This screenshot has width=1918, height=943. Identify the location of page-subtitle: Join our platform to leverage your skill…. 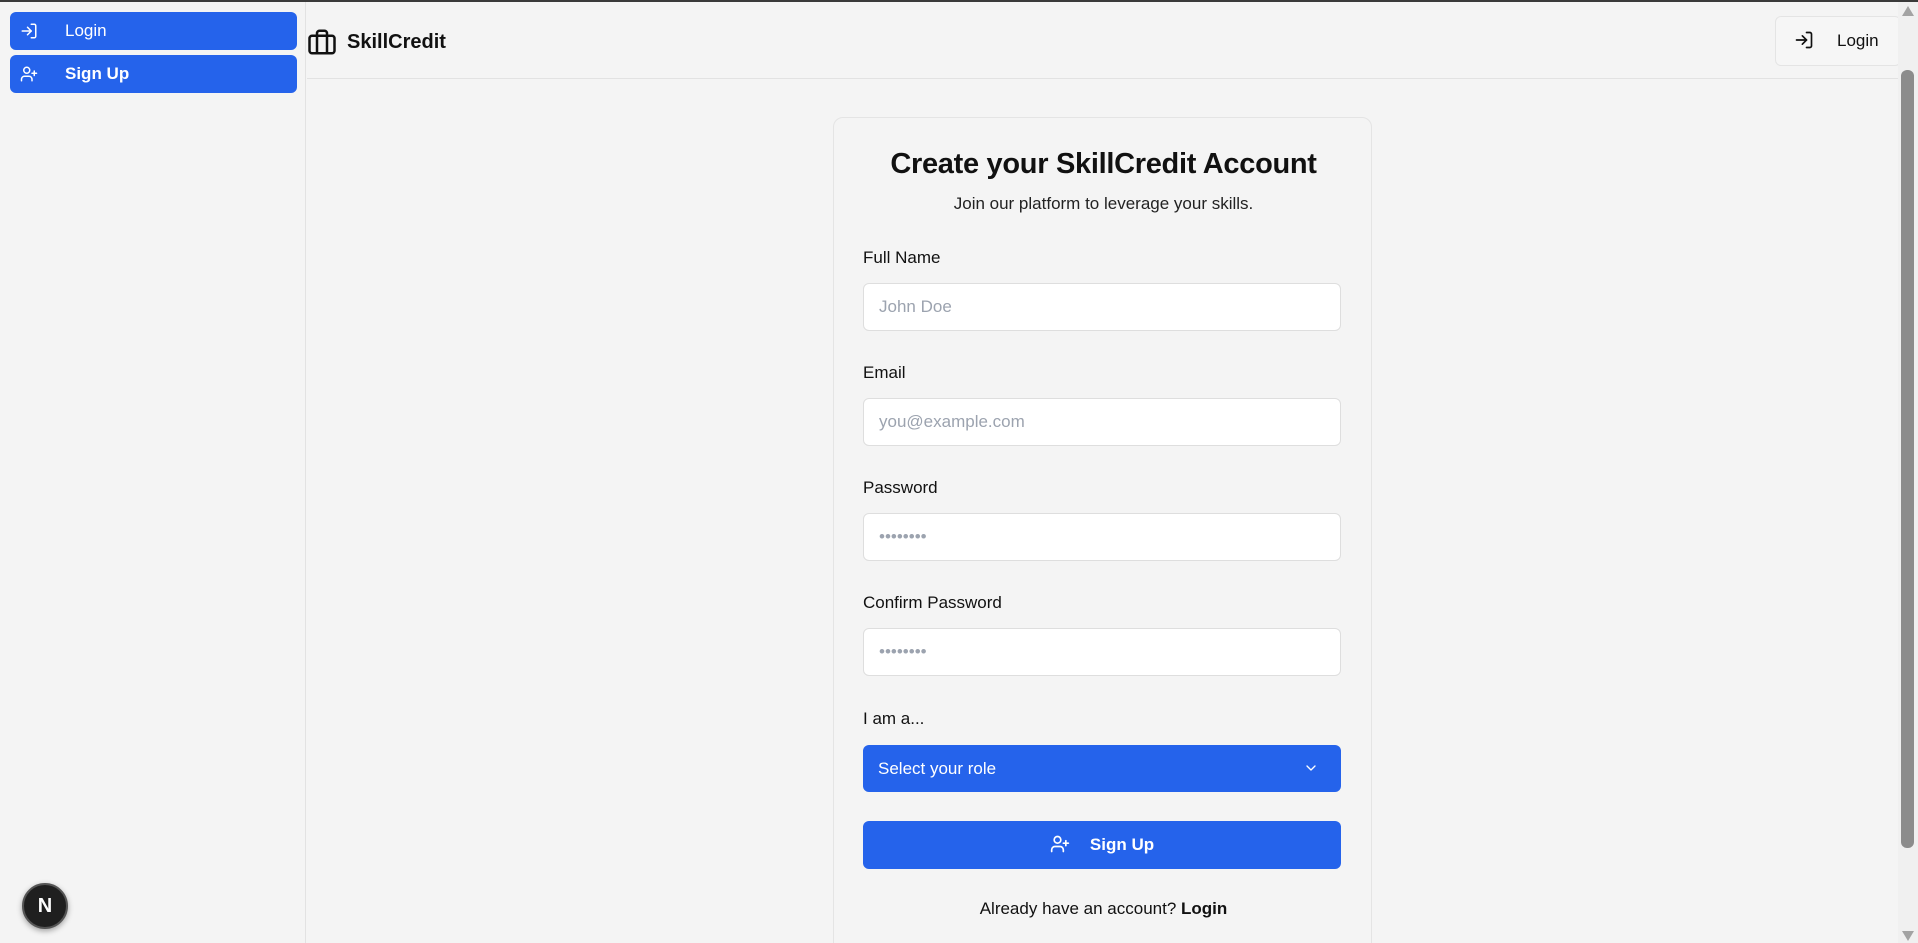
(1103, 203).